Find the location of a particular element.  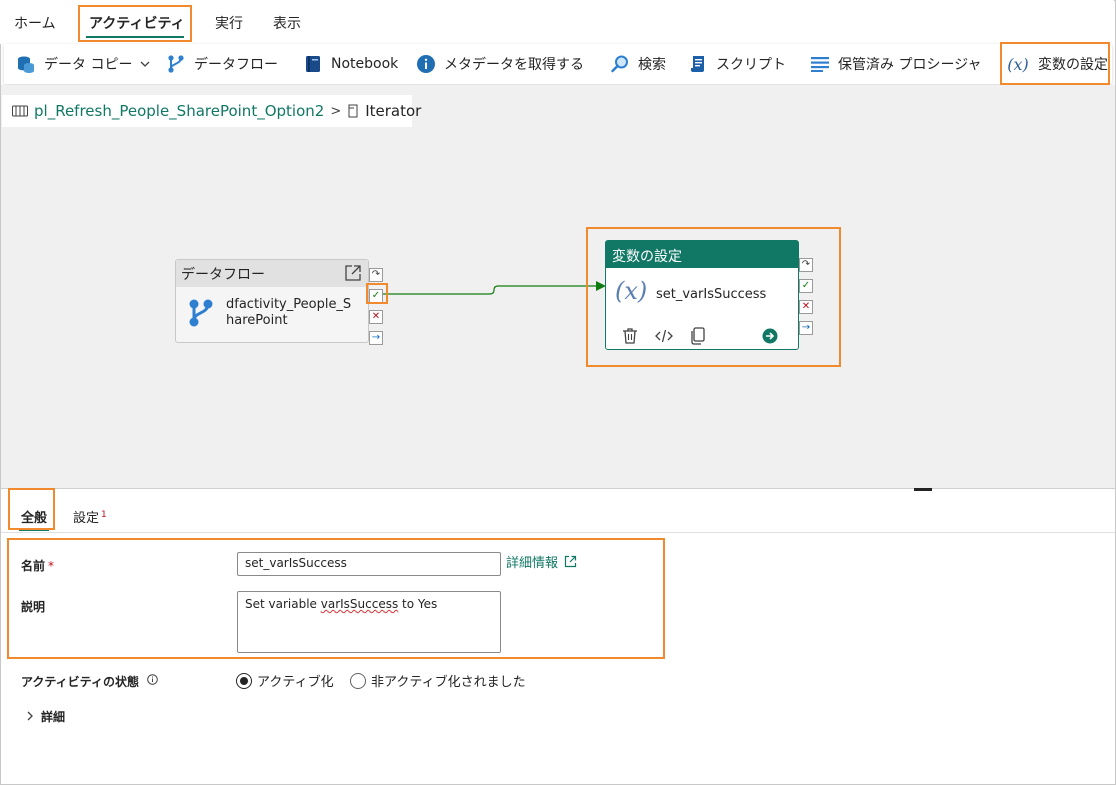

description-text-2: to Yes is located at coordinates (418, 604).